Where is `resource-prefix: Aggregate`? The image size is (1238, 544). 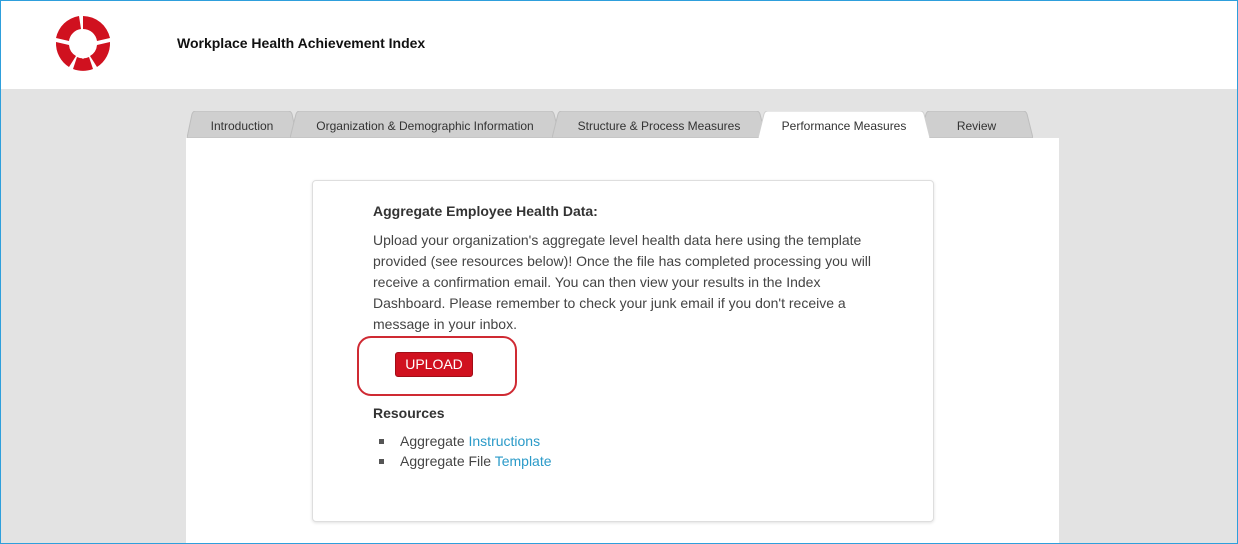 resource-prefix: Aggregate is located at coordinates (432, 441).